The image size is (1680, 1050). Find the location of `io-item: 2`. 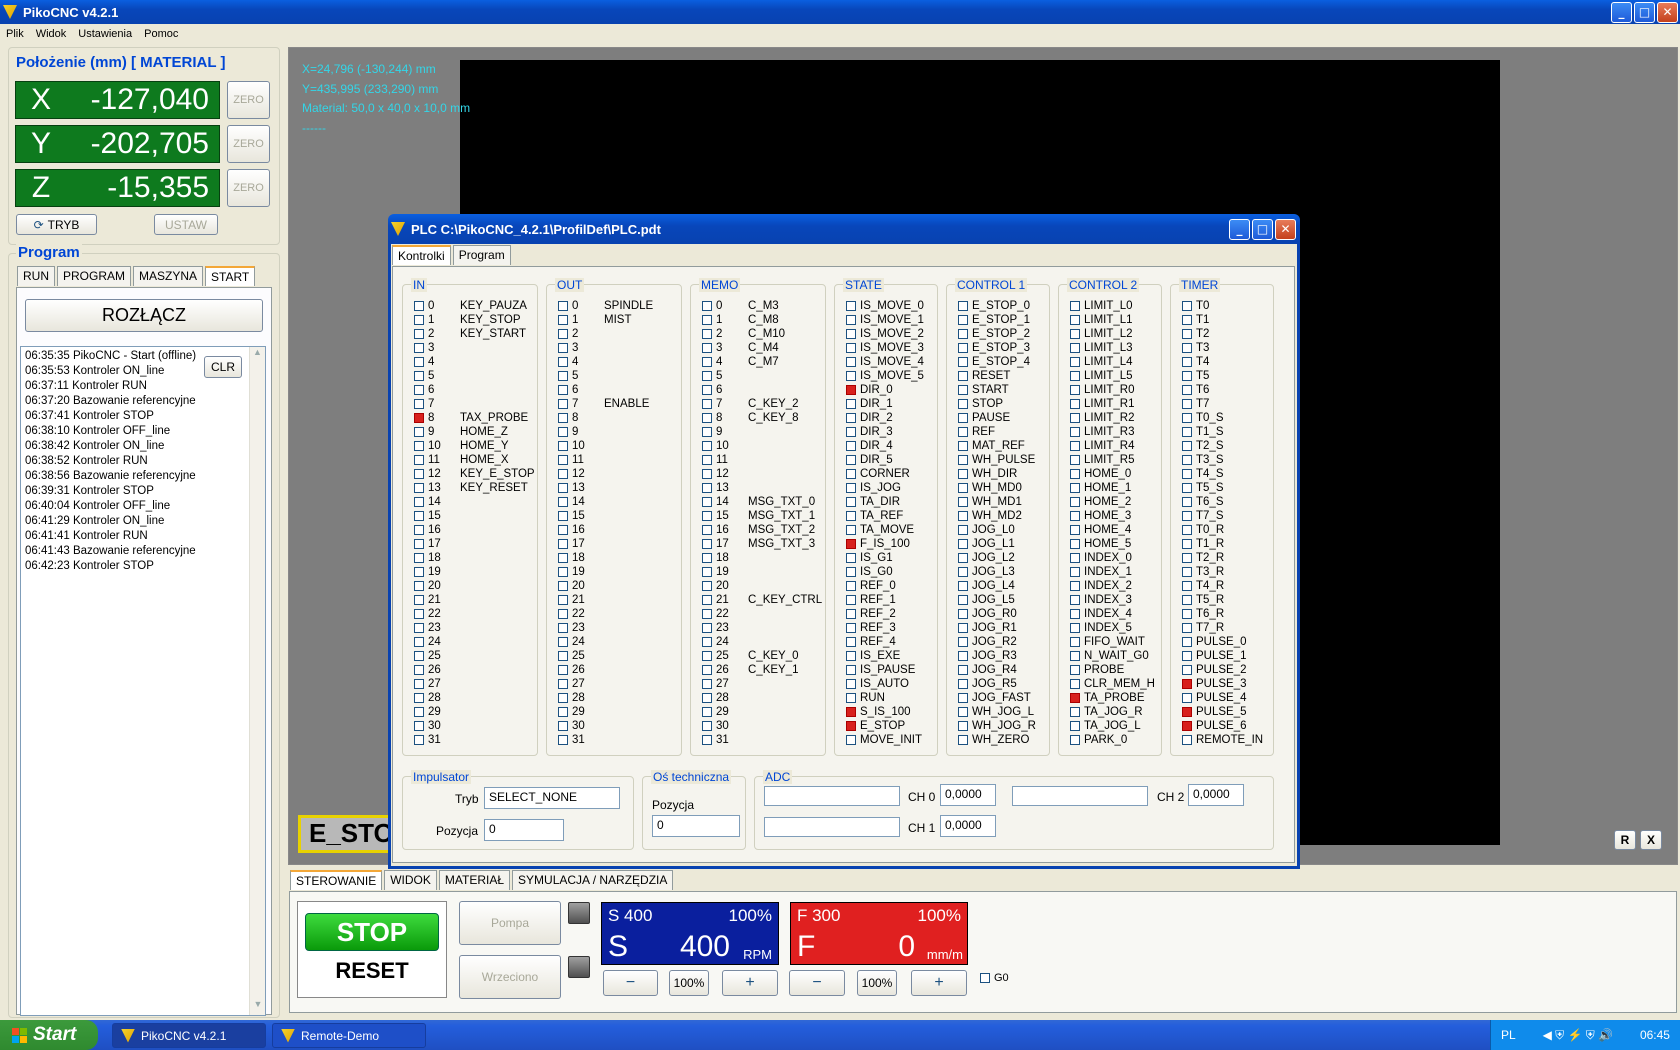

io-item: 2 is located at coordinates (581, 334).